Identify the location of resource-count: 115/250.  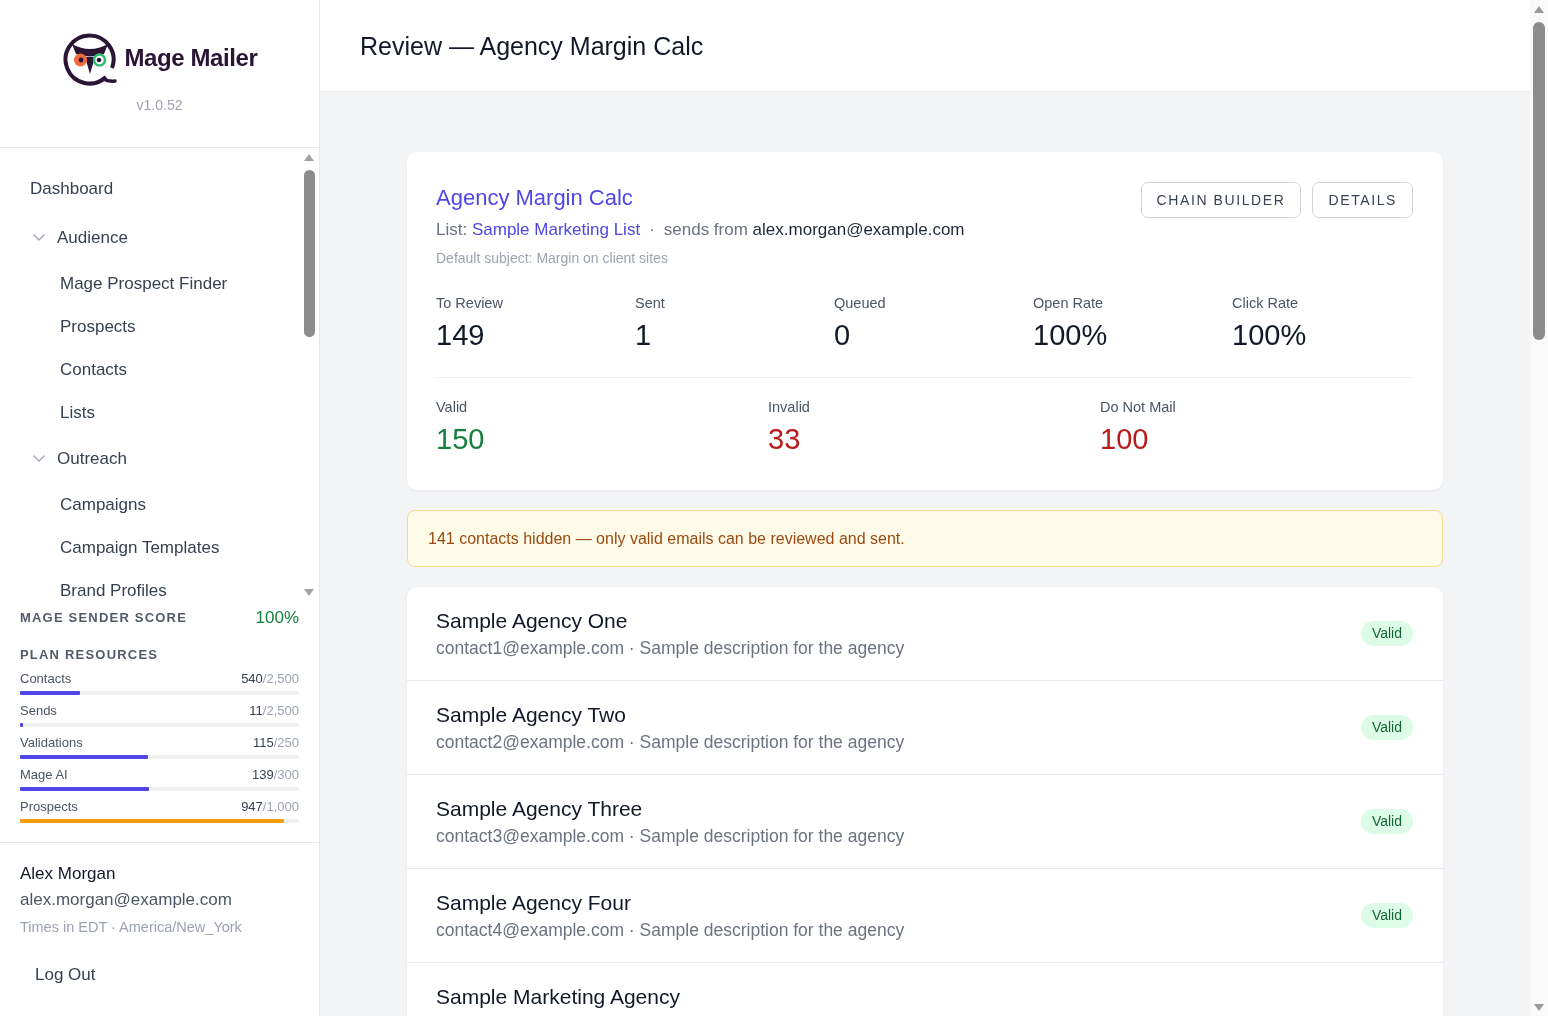
(275, 743).